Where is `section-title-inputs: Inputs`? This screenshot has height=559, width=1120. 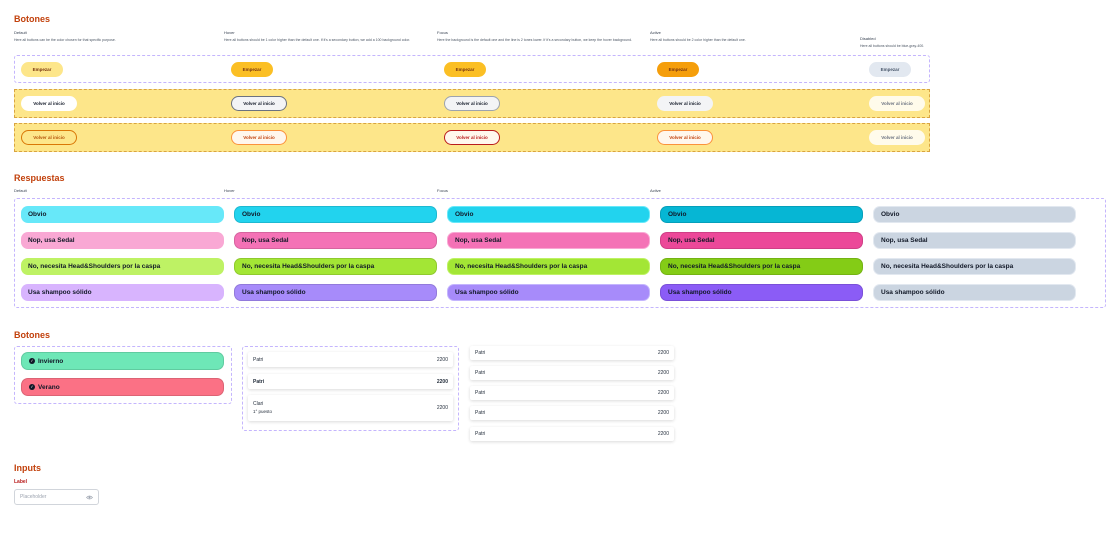
section-title-inputs: Inputs is located at coordinates (27, 468).